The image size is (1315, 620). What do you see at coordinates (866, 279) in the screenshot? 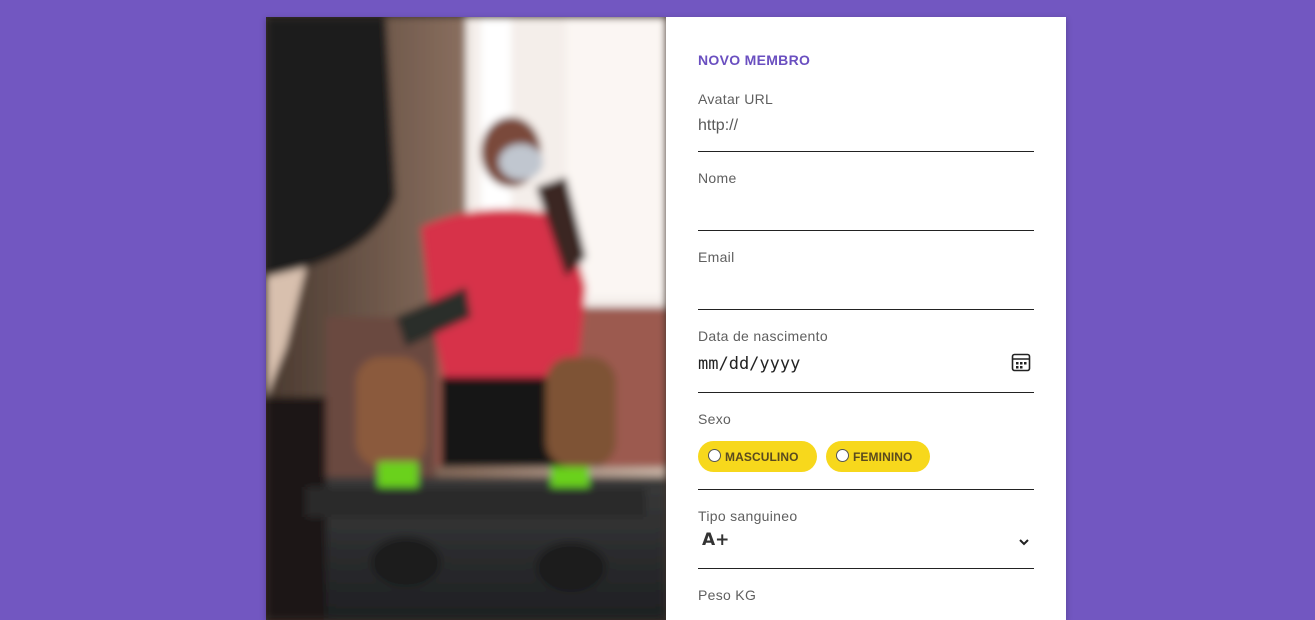
I see `email-field: Email` at bounding box center [866, 279].